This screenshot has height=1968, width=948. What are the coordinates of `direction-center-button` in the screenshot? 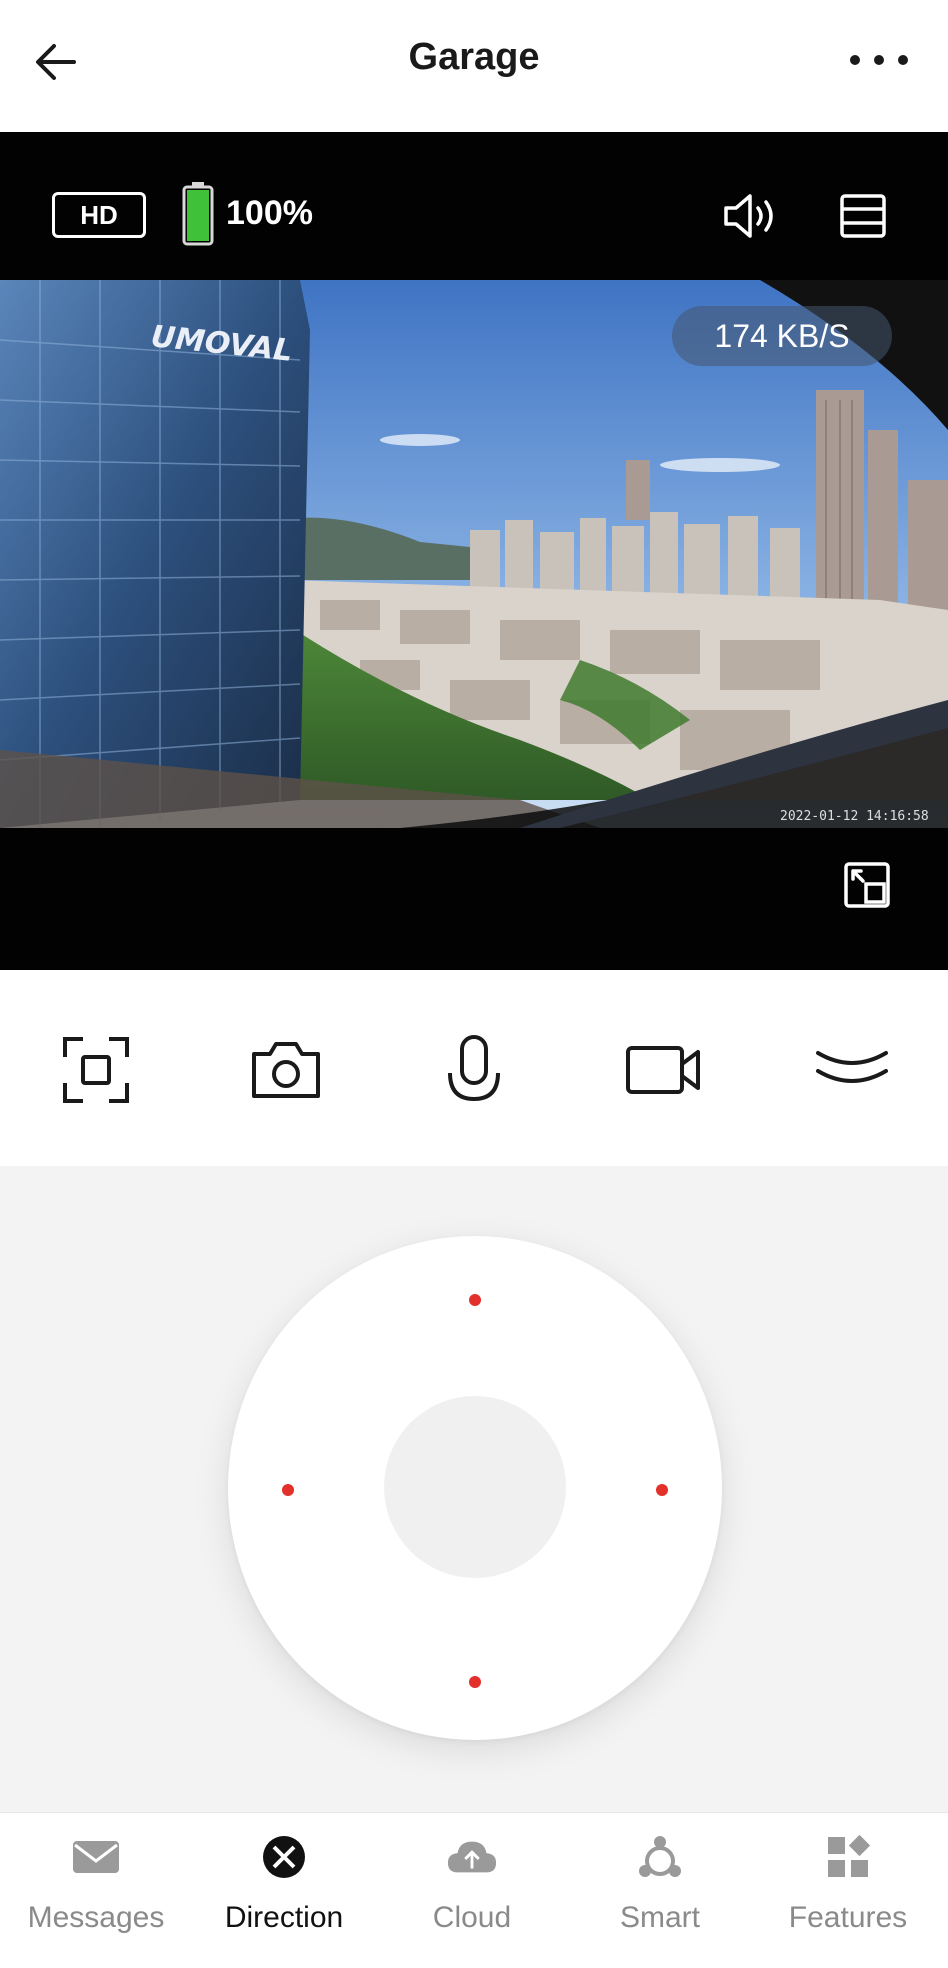 It's located at (475, 1487).